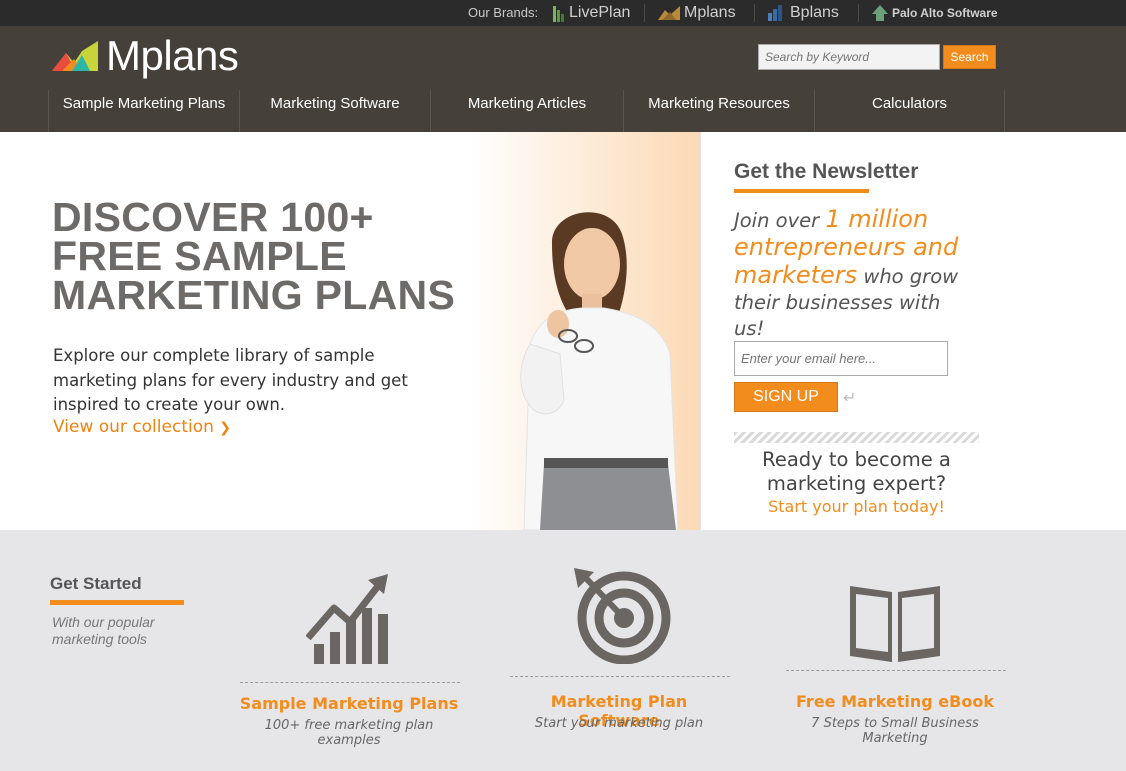  I want to click on nav-item-marketing-resources: Marketing Resources, so click(718, 111).